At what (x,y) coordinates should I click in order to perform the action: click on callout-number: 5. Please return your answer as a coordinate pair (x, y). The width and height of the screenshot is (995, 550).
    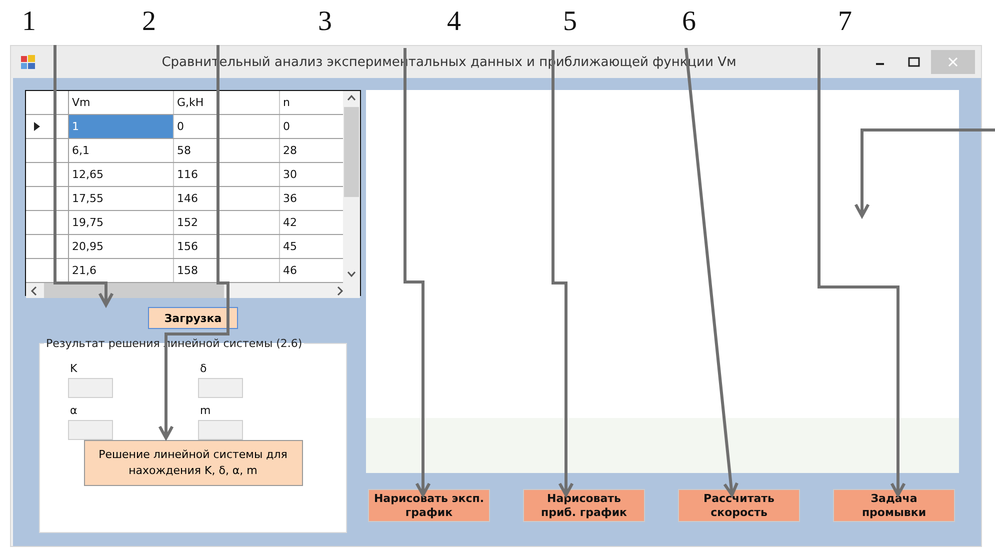
    Looking at the image, I should click on (570, 22).